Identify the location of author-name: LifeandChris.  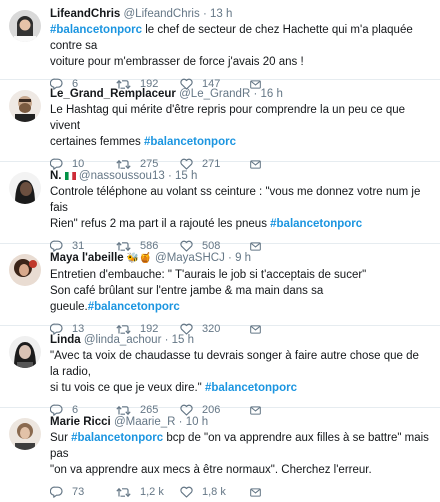
(85, 14).